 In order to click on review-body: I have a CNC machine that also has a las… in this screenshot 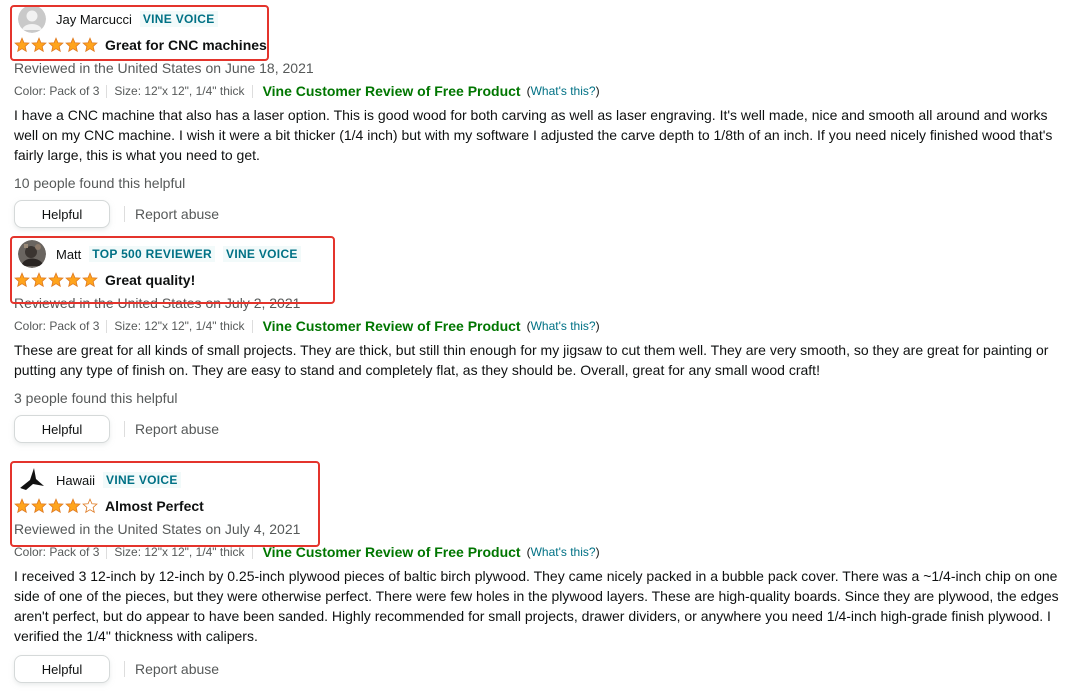, I will do `click(533, 135)`.